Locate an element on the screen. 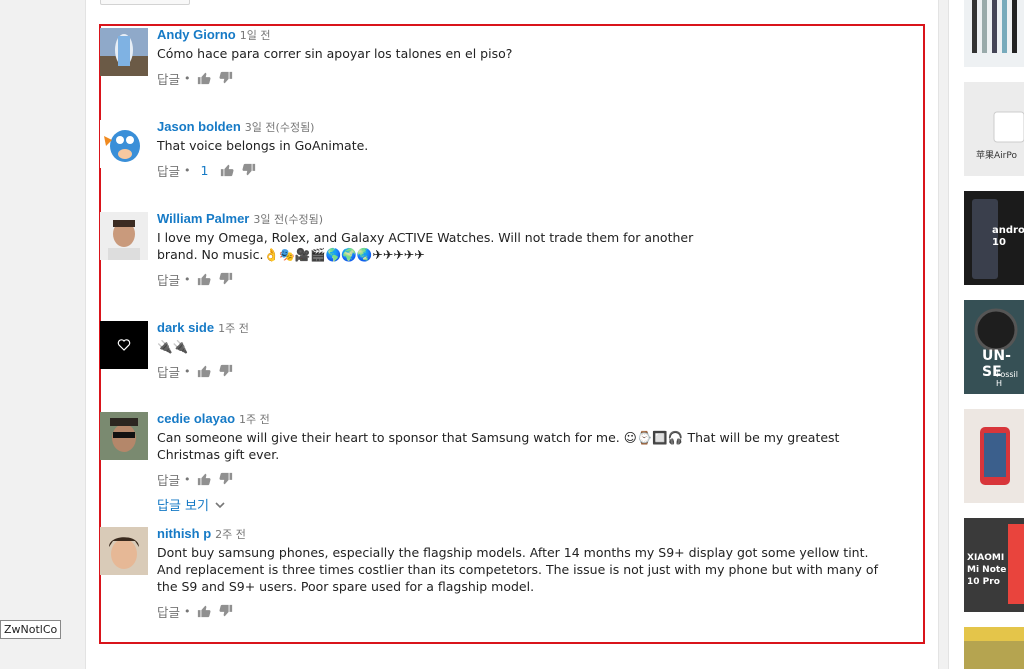  author-name: cedie olayao is located at coordinates (196, 418).